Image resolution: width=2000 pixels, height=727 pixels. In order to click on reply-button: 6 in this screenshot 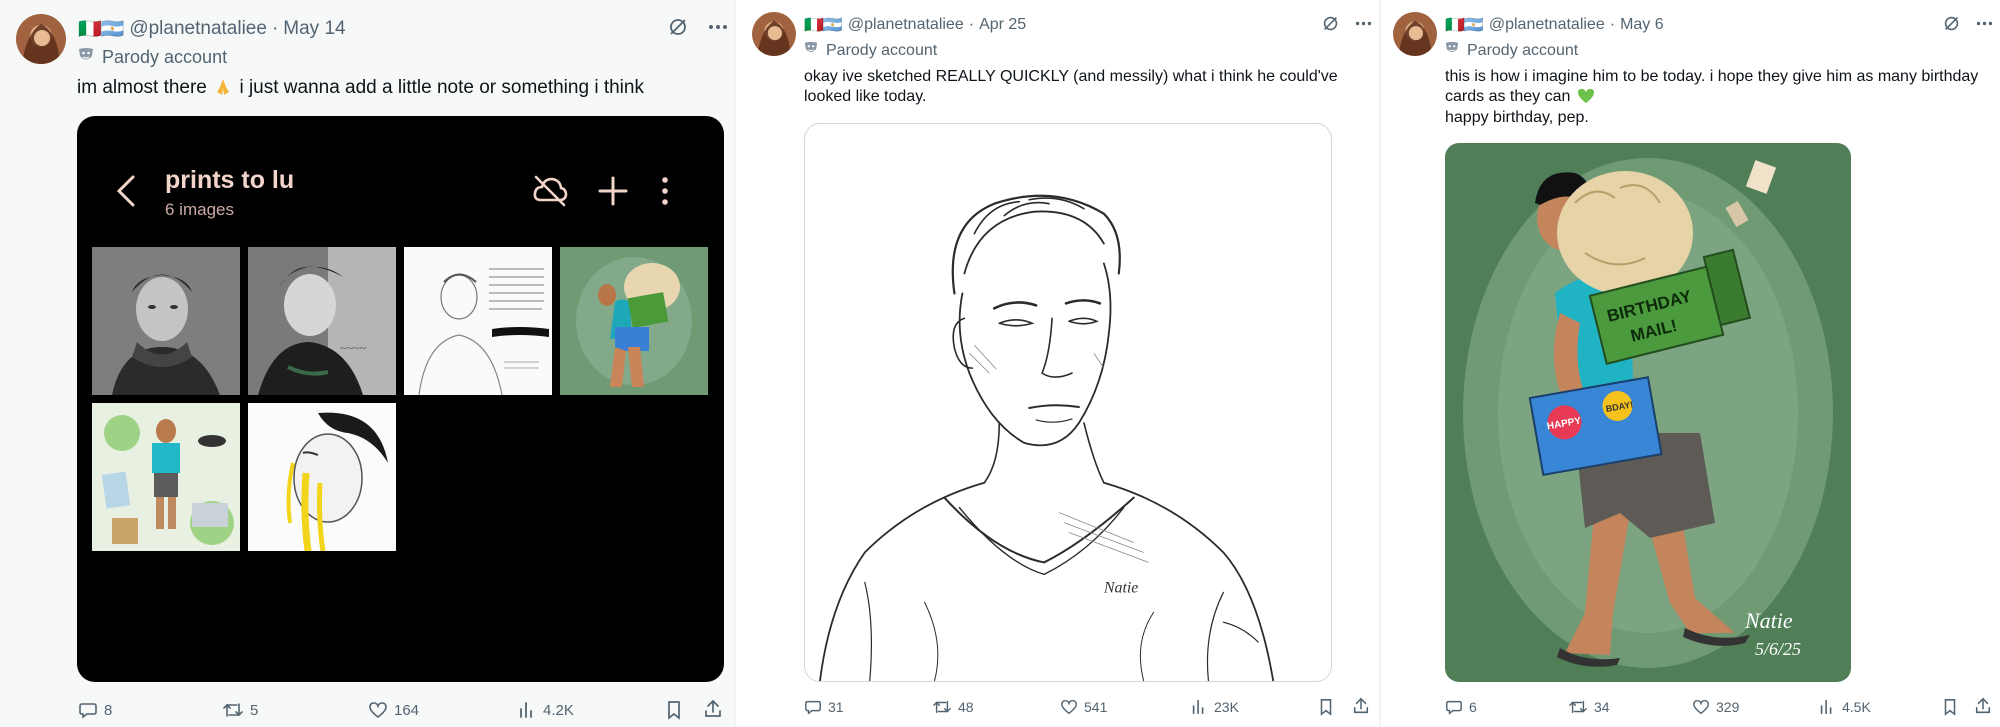, I will do `click(1461, 707)`.